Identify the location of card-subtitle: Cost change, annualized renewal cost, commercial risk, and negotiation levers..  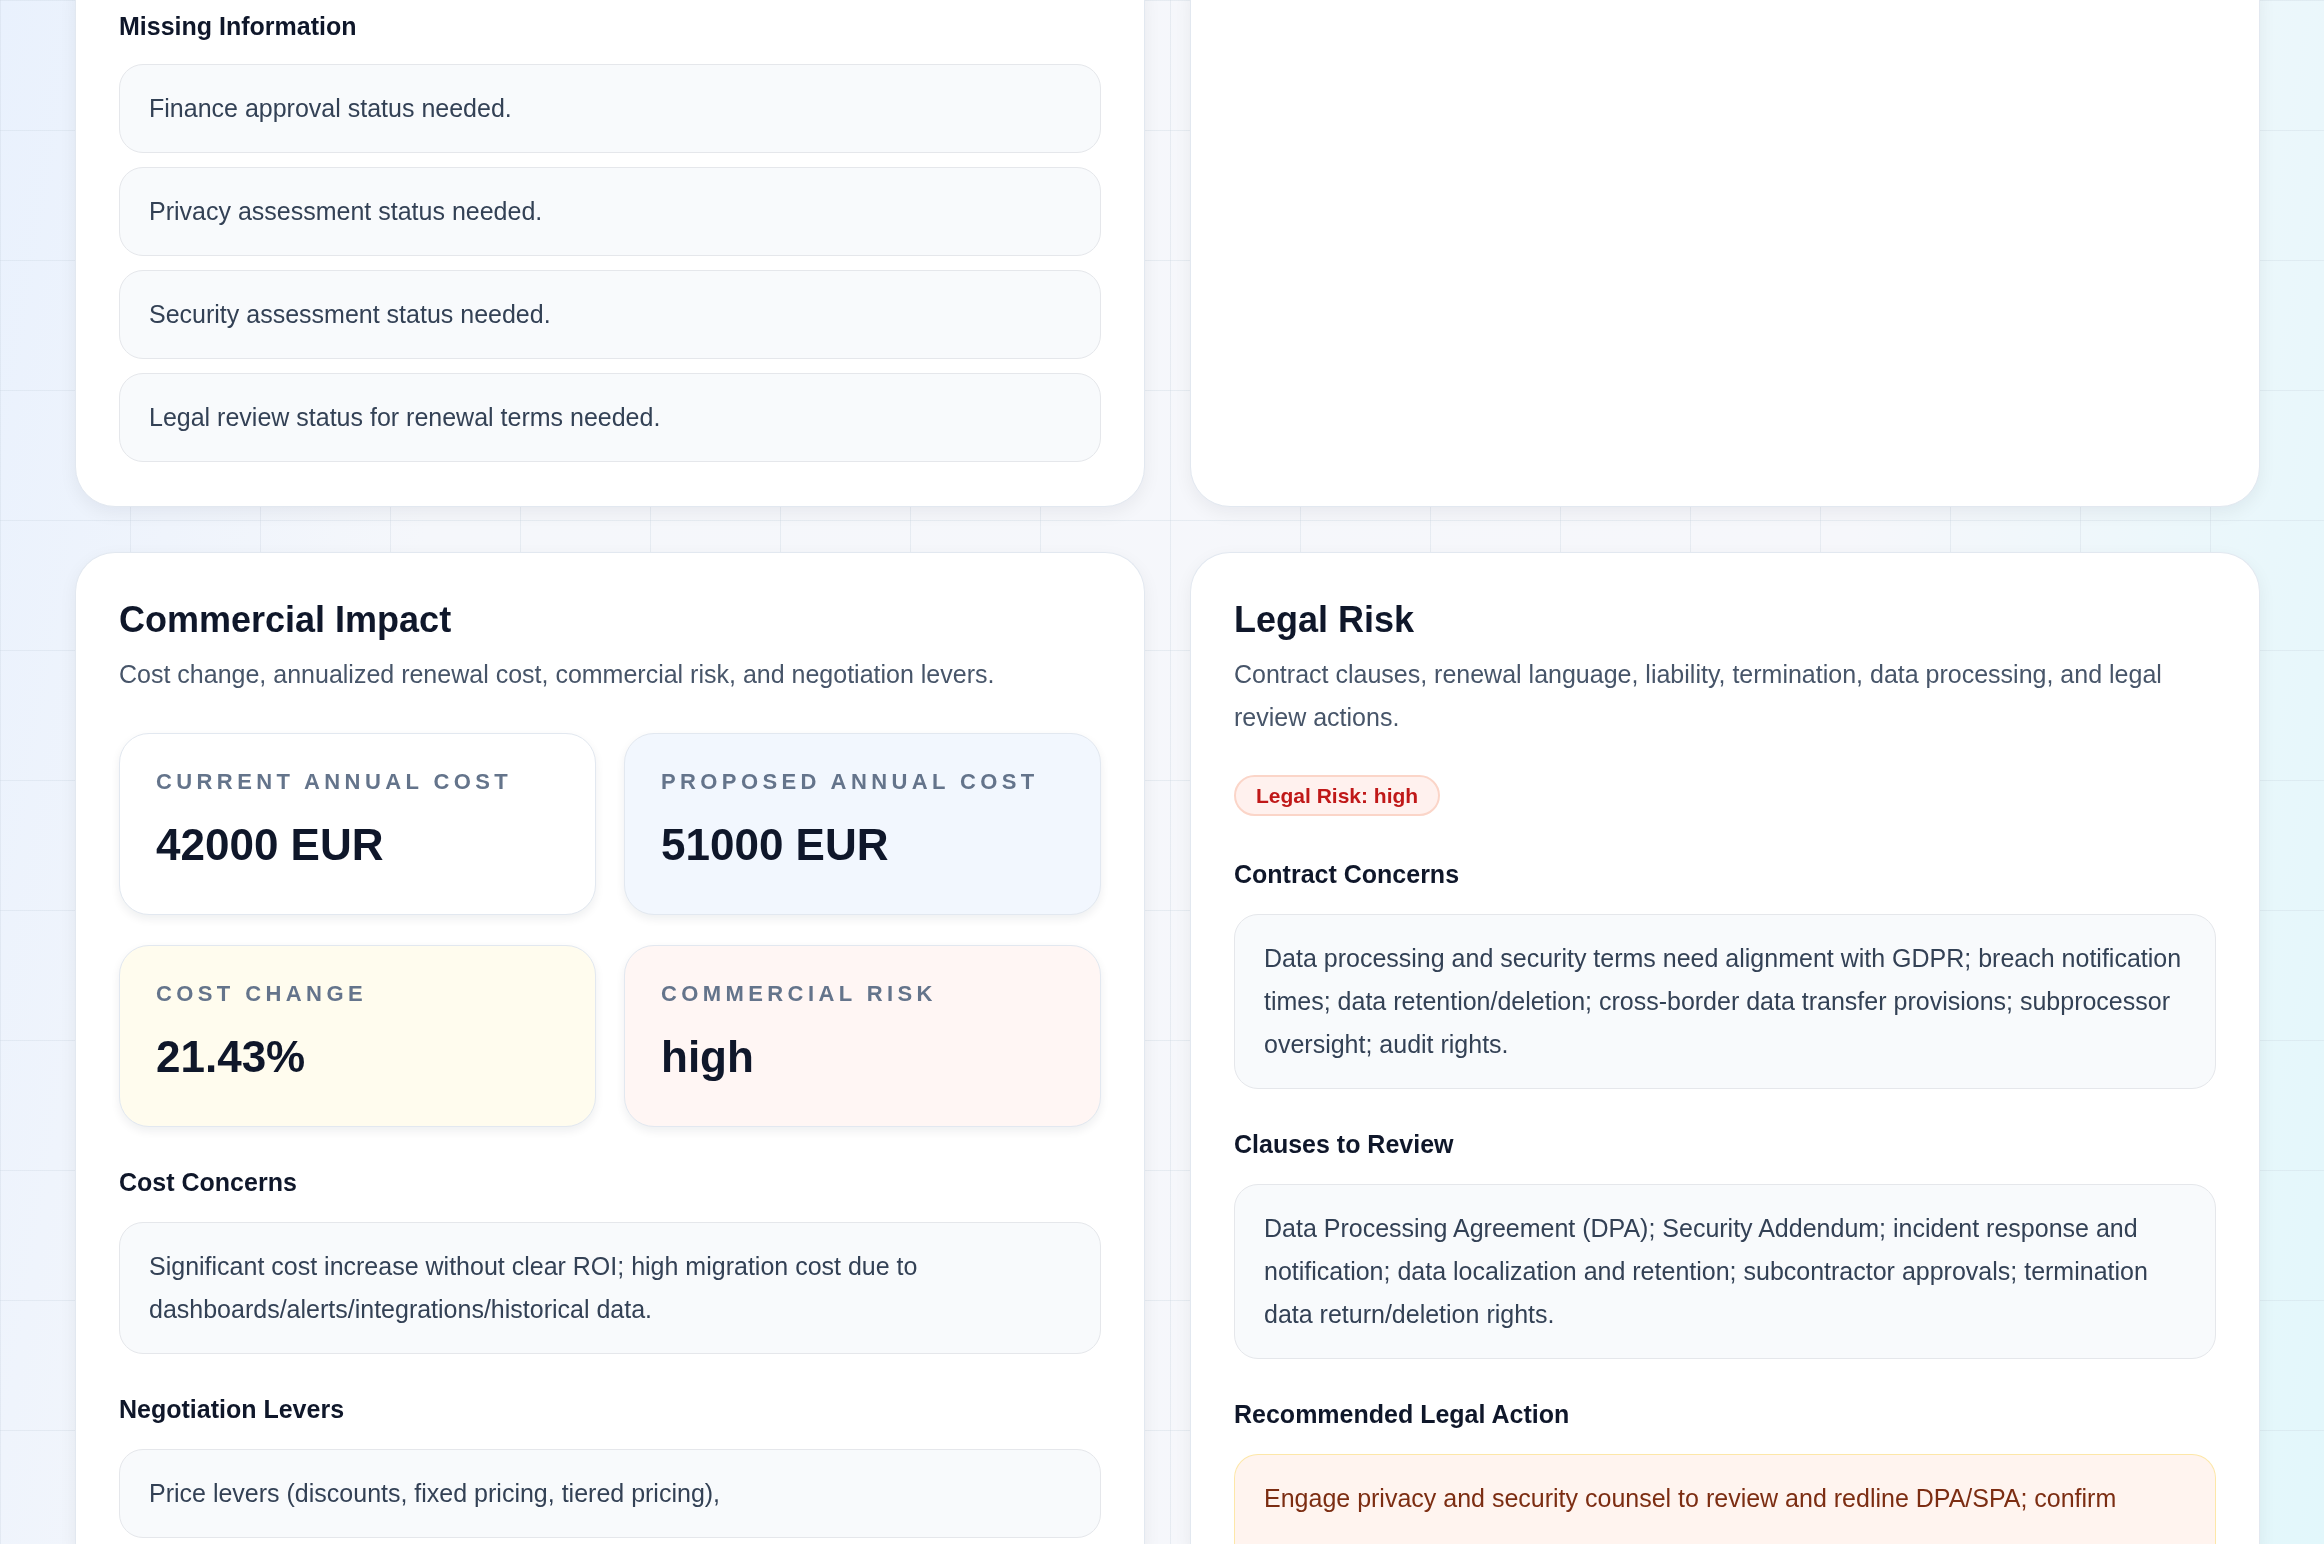
(557, 674).